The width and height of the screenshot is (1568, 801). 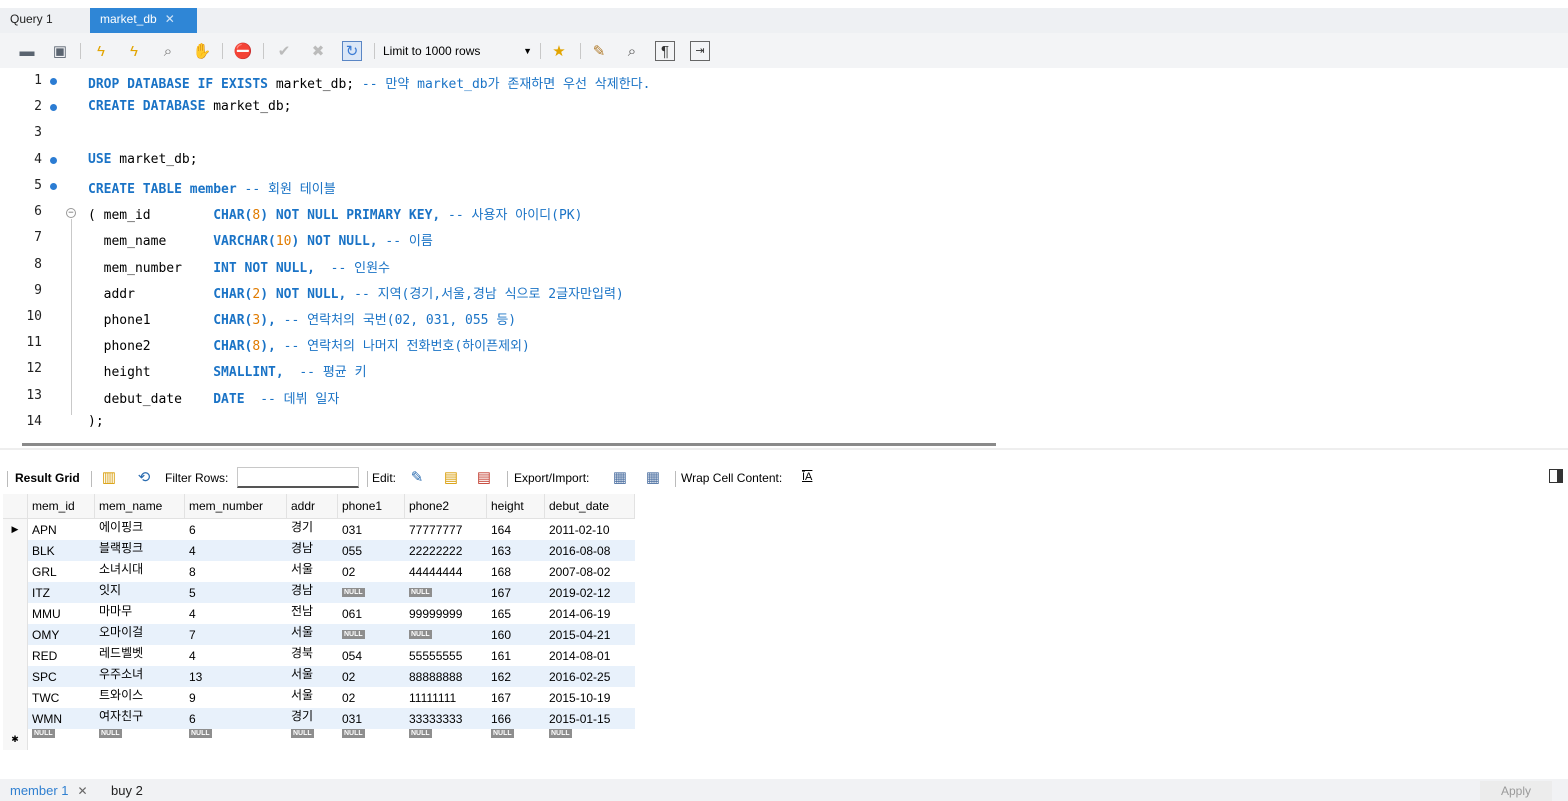 What do you see at coordinates (235, 592) in the screenshot?
I see `table-cell: 5` at bounding box center [235, 592].